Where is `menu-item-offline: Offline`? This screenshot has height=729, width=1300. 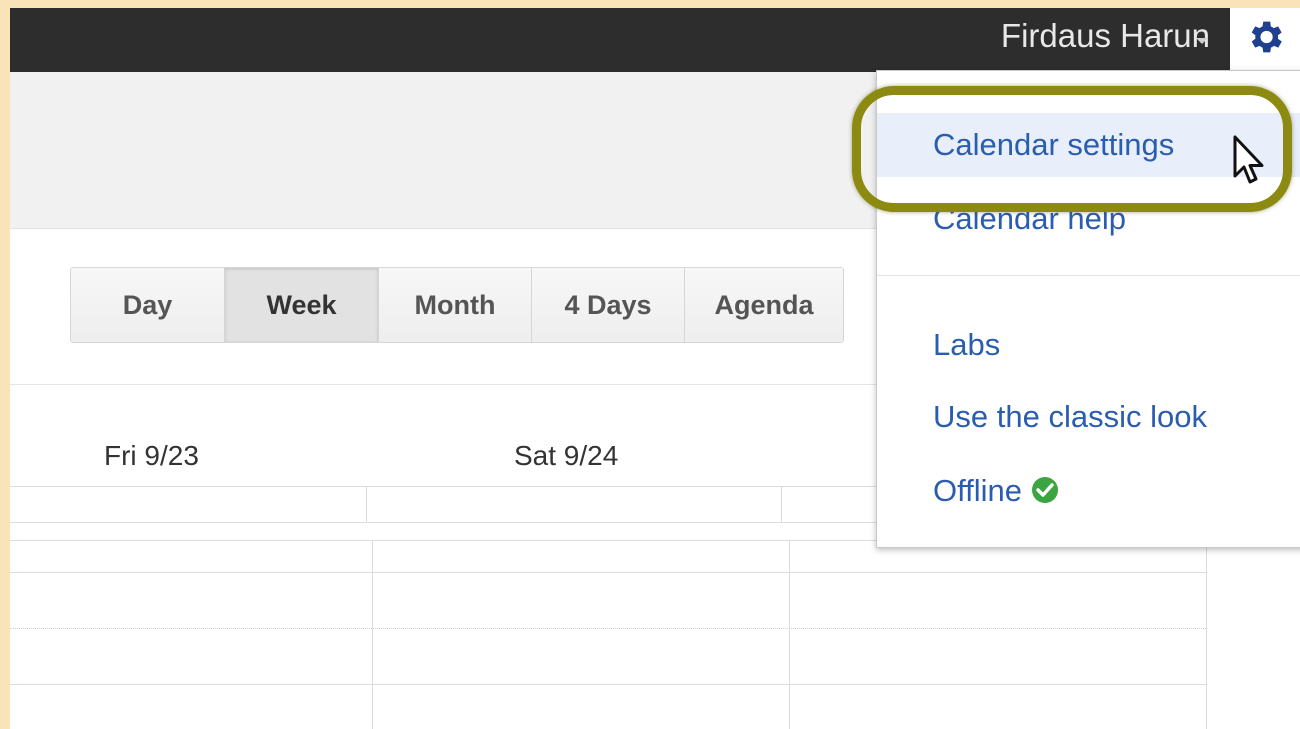
menu-item-offline: Offline is located at coordinates (1088, 491).